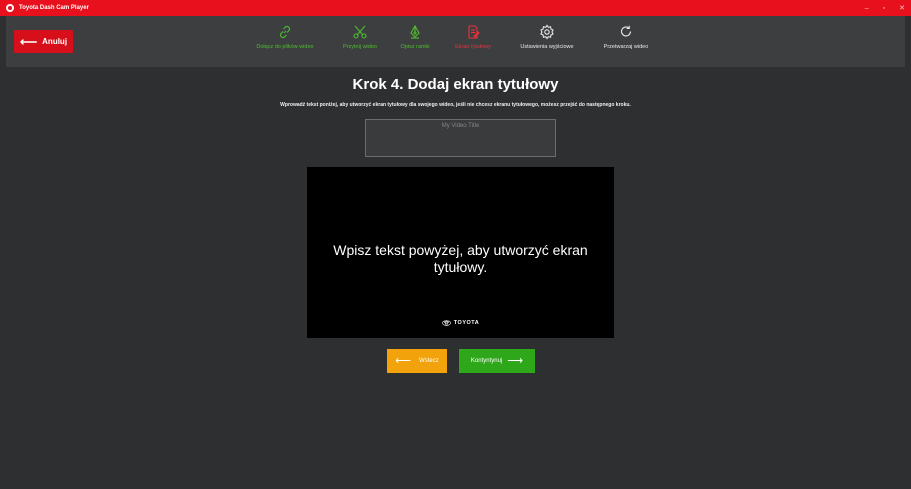 Image resolution: width=911 pixels, height=489 pixels. What do you see at coordinates (460, 138) in the screenshot?
I see `title-text-input` at bounding box center [460, 138].